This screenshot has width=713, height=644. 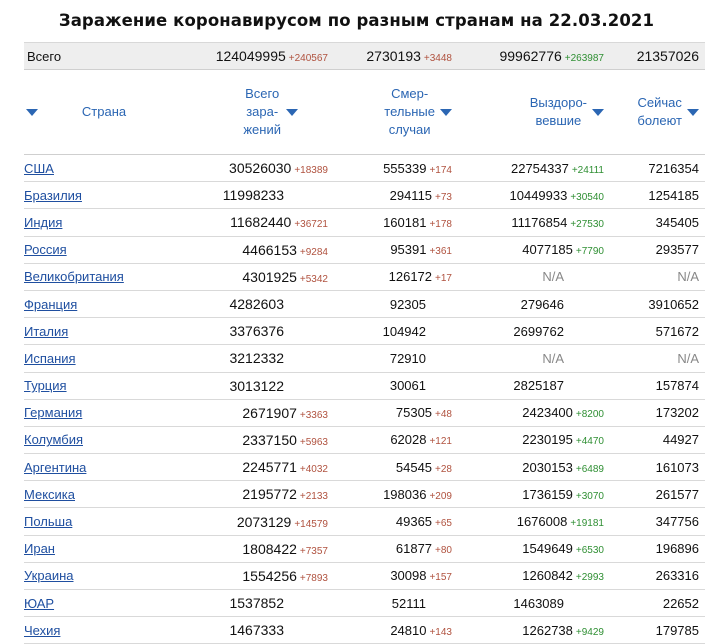 I want to click on infected-cell: 3013122, so click(x=255, y=386).